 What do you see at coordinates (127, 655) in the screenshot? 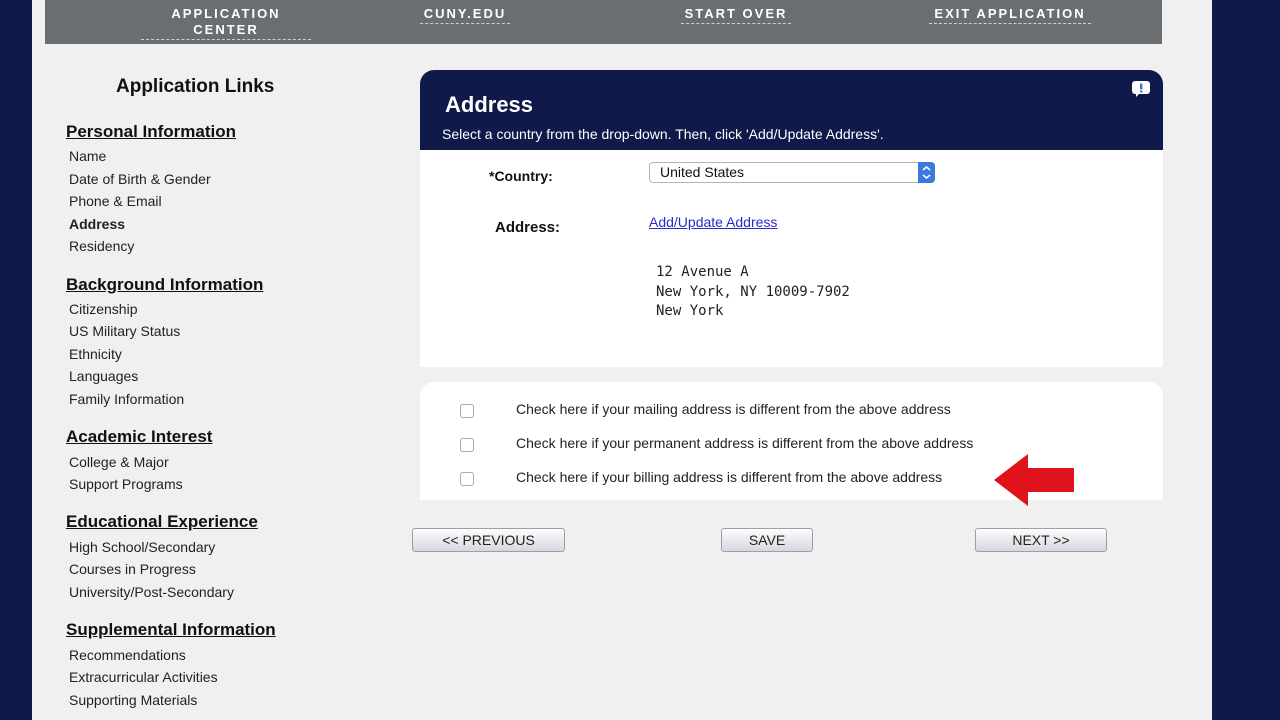
I see `sidebar-link-recommendations: Recommendations` at bounding box center [127, 655].